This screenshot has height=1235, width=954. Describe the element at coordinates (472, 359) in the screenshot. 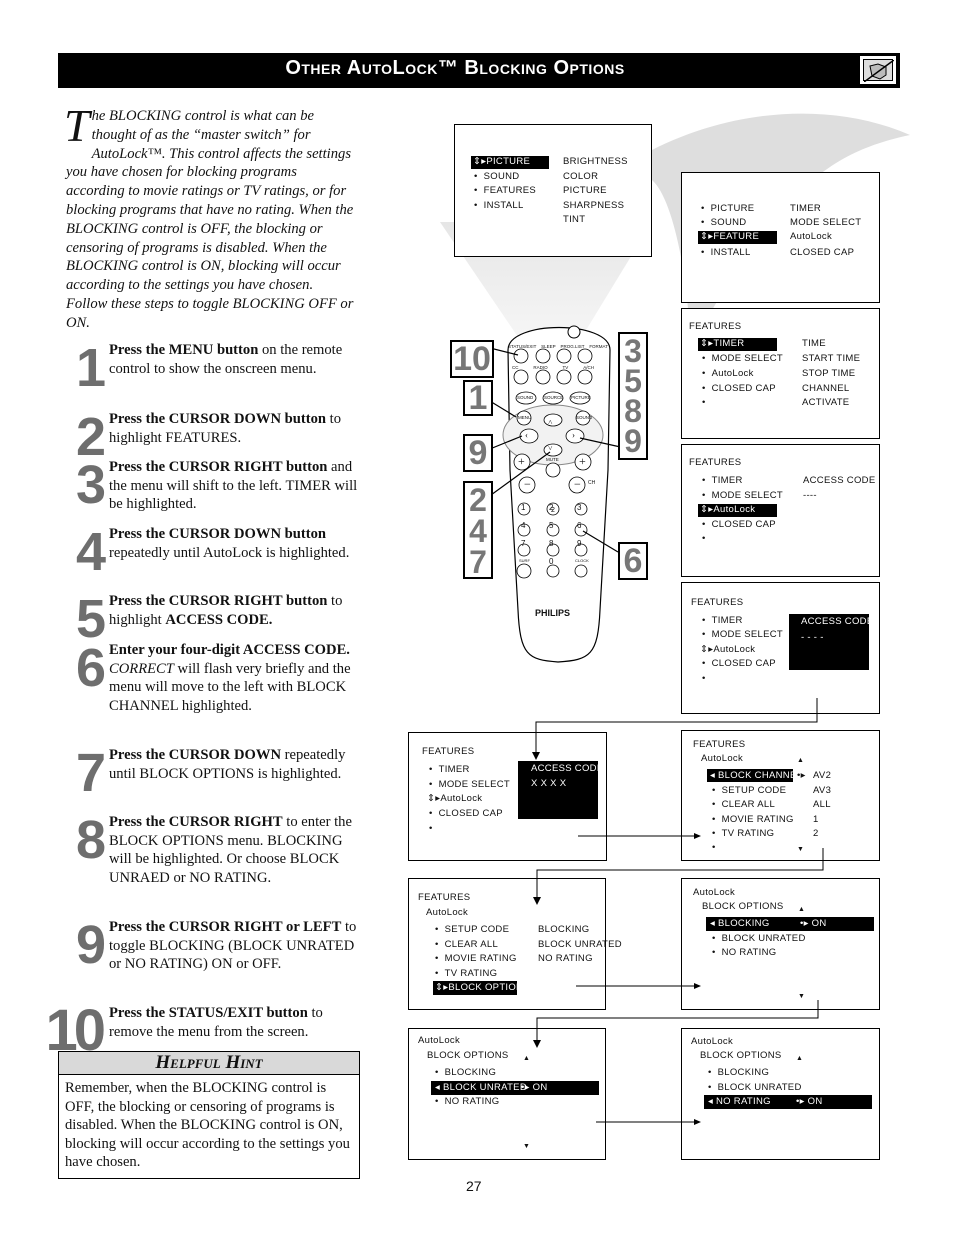

I see `callout-step-10: 10` at that location.